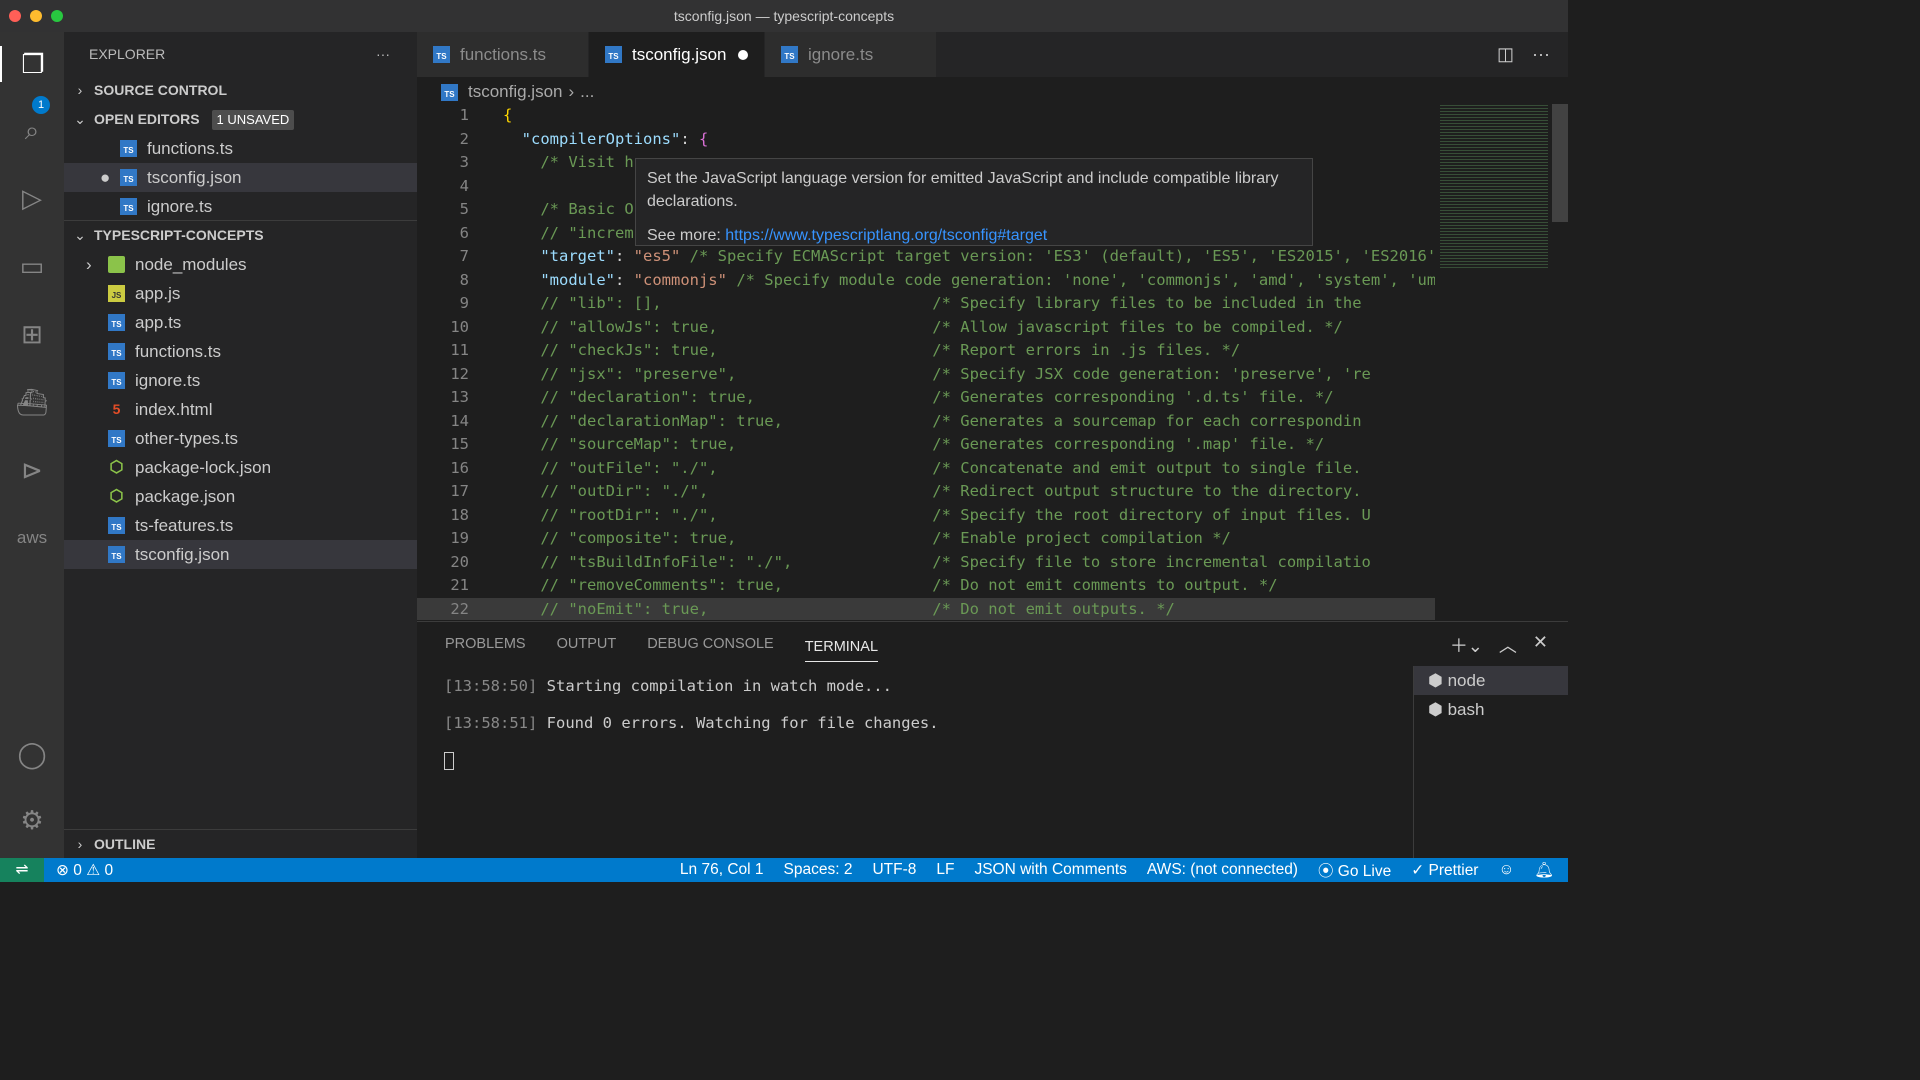 The image size is (1920, 1080). I want to click on gear-icon: ⚙, so click(32, 820).